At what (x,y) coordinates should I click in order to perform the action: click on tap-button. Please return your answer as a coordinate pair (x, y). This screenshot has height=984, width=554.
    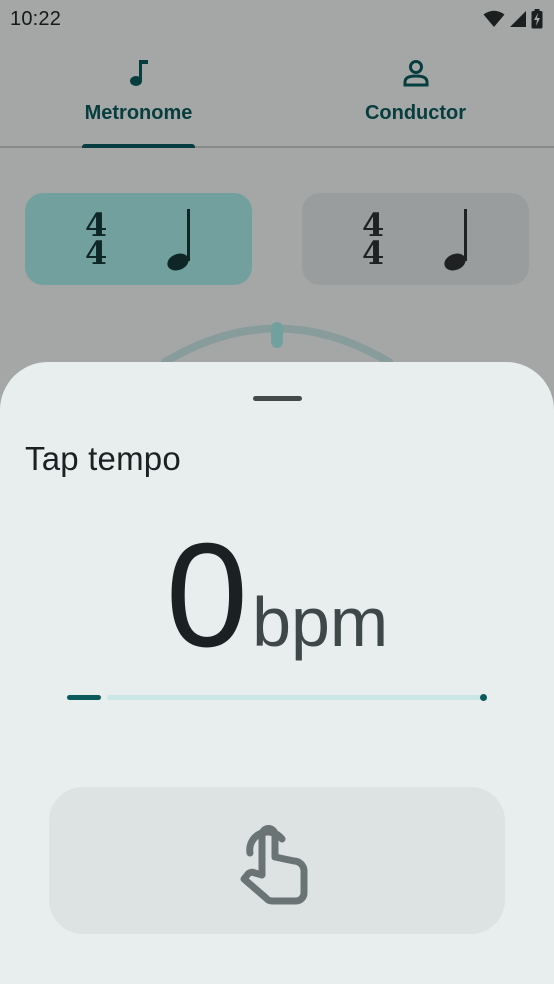
    Looking at the image, I should click on (277, 860).